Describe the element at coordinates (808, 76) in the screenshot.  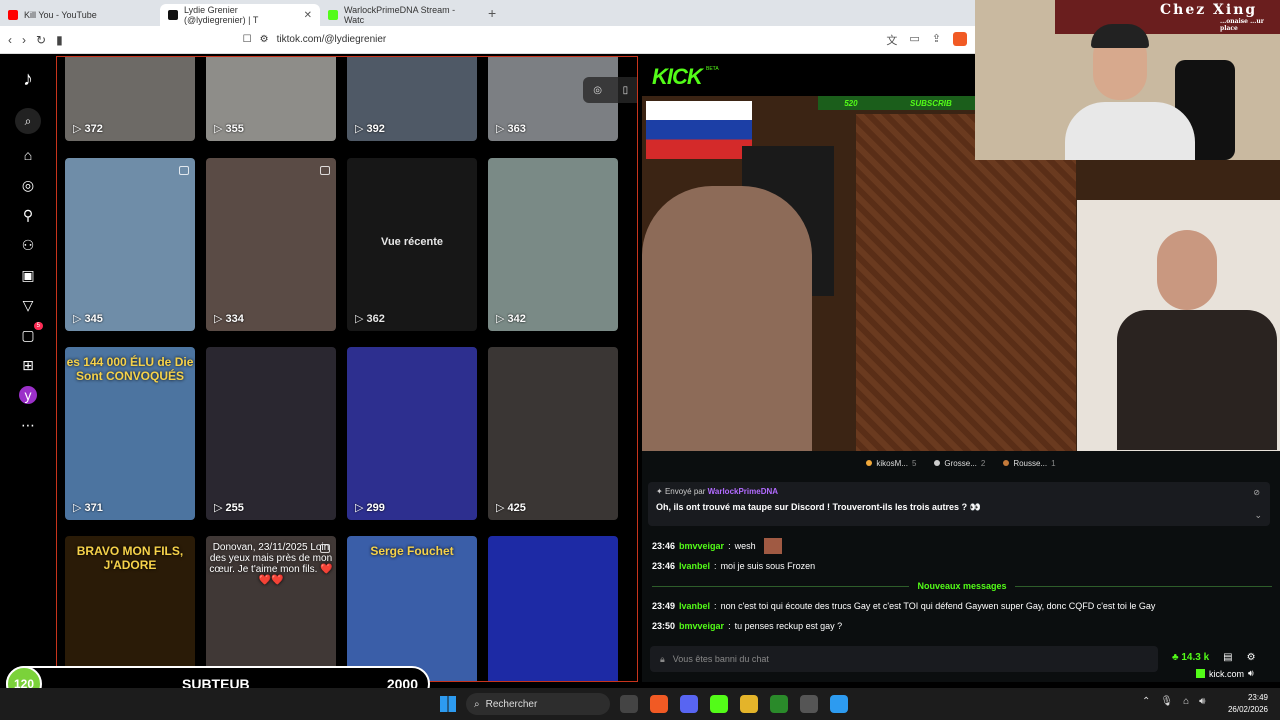
I see `kick-header: KICK BETA` at that location.